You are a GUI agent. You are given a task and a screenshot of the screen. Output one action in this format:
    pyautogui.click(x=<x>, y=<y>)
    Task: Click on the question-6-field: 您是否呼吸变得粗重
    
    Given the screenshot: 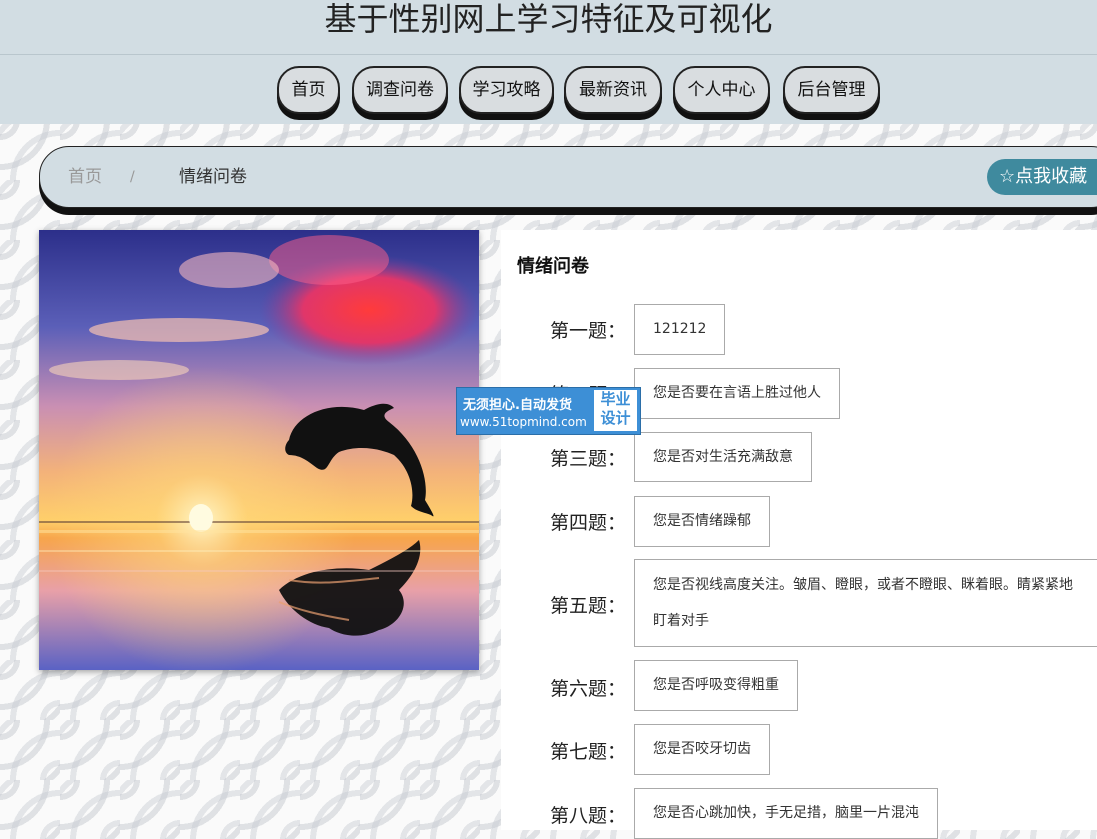 What is the action you would take?
    pyautogui.click(x=716, y=685)
    